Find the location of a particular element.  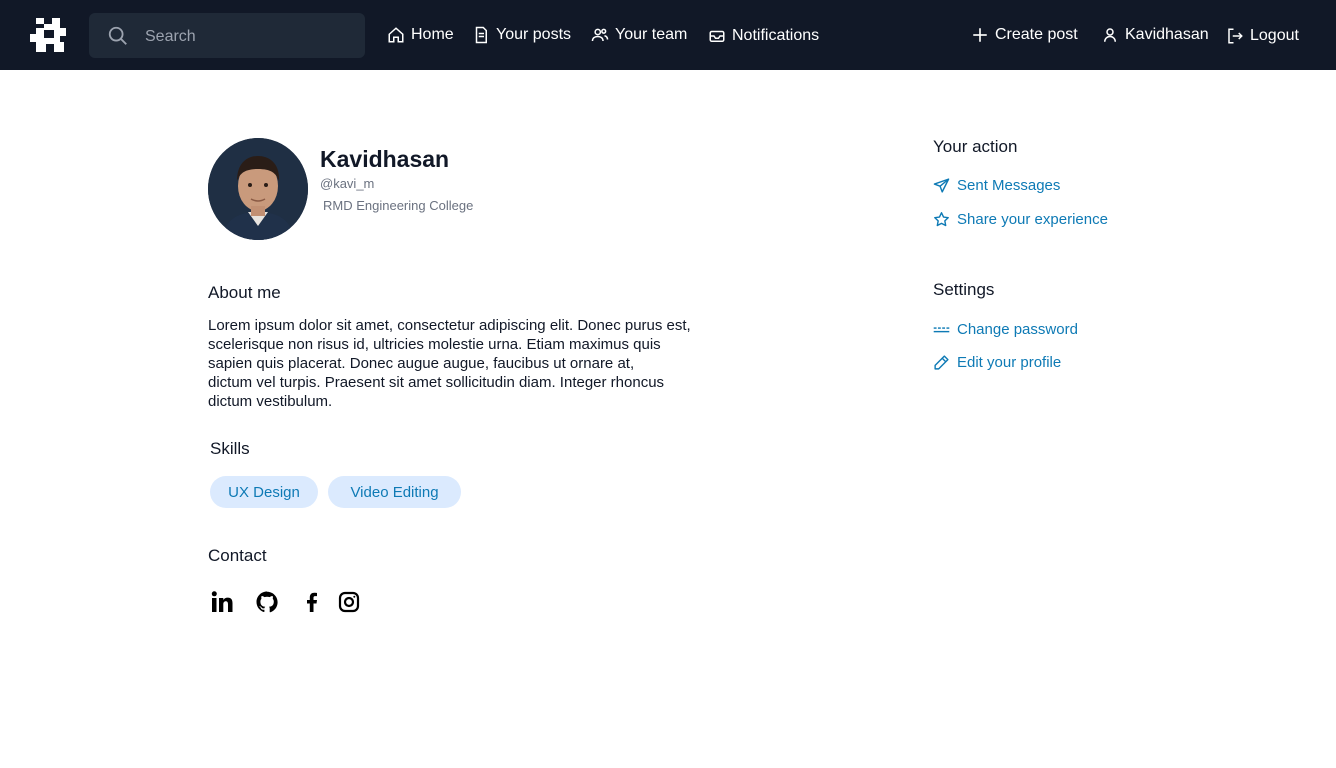

sent-messages-link: Sent Messages is located at coordinates (996, 185).